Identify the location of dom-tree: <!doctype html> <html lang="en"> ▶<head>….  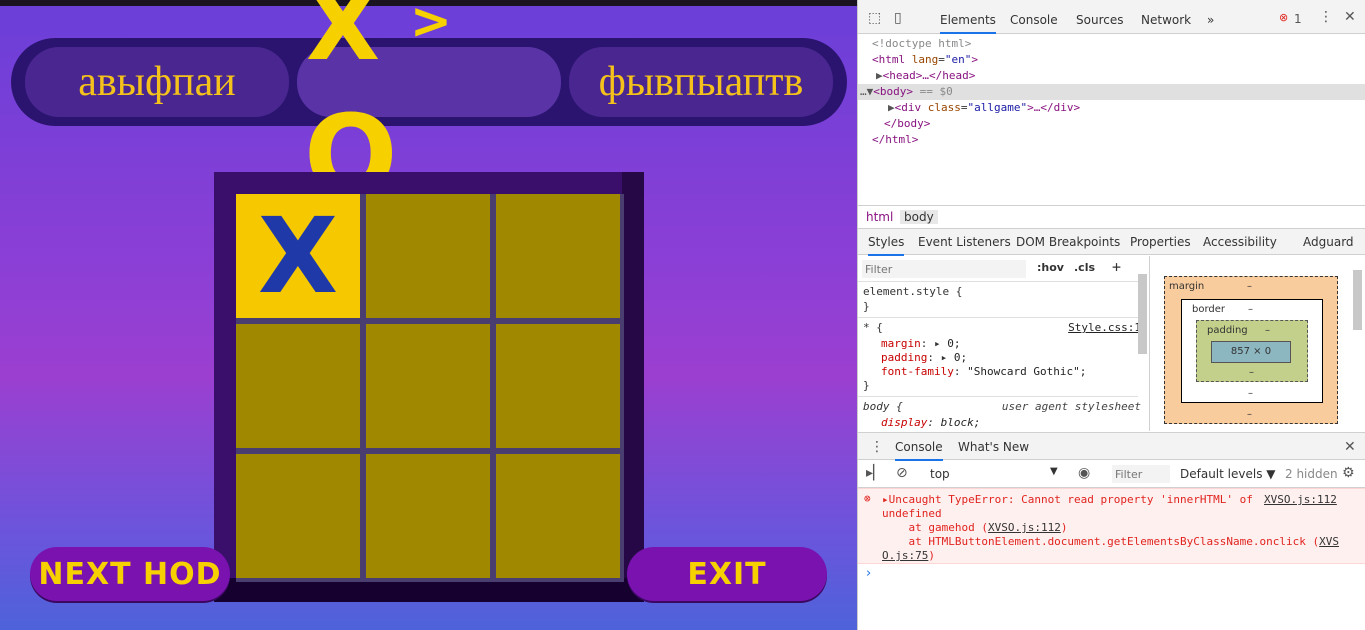
(1111, 119).